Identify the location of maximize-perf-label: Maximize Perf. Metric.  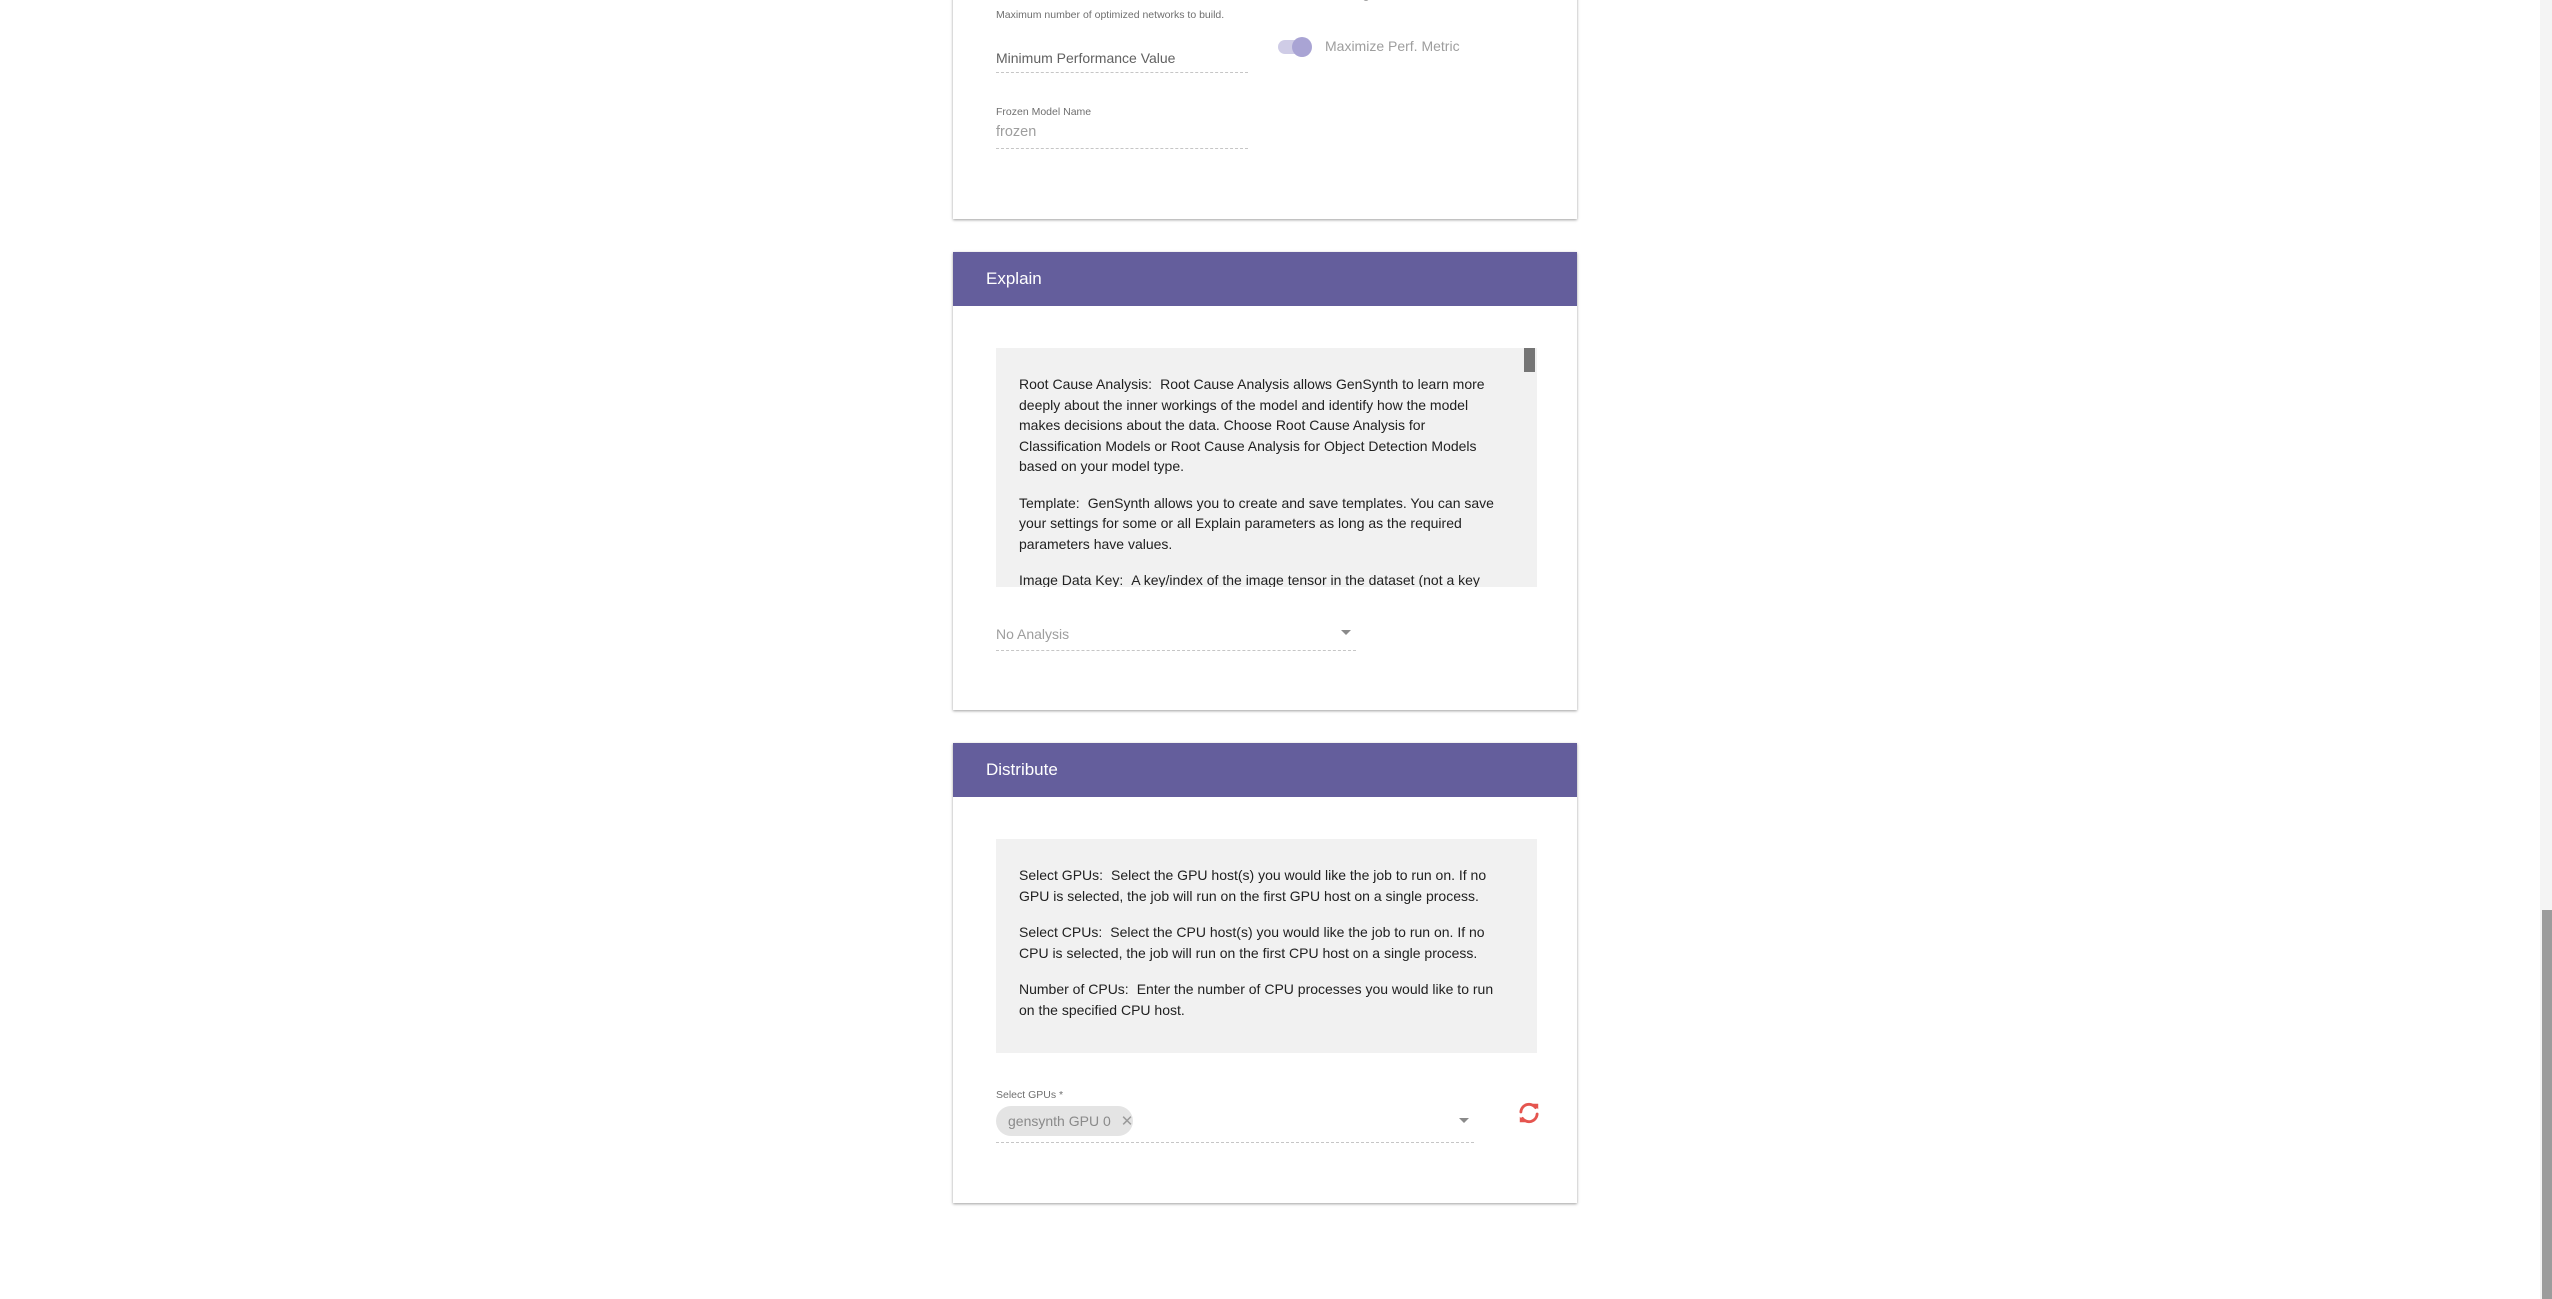
(1392, 46).